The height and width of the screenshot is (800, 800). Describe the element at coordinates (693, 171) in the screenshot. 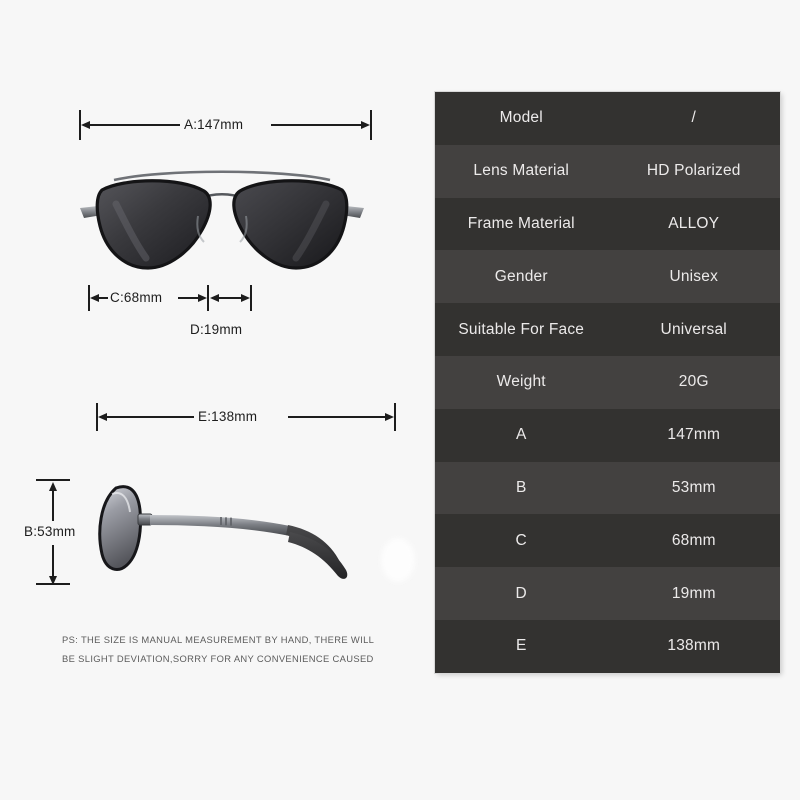

I see `spec-value: HD Polarized` at that location.